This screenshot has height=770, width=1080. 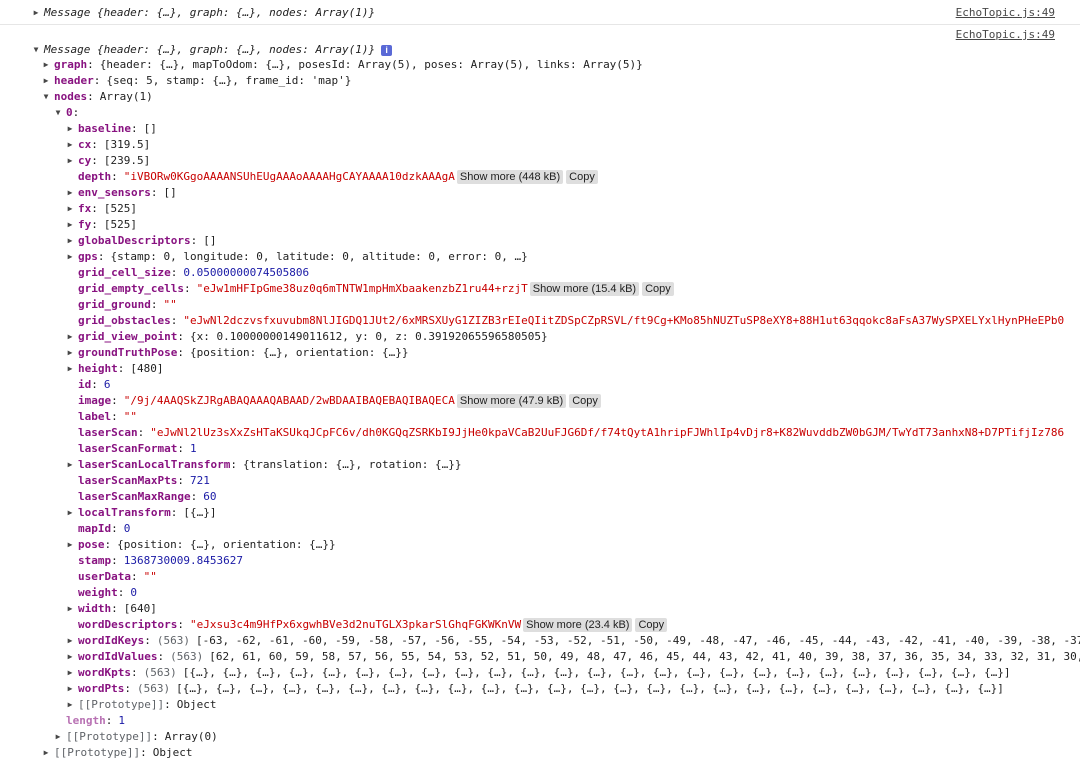 I want to click on property-key: userData, so click(x=104, y=576).